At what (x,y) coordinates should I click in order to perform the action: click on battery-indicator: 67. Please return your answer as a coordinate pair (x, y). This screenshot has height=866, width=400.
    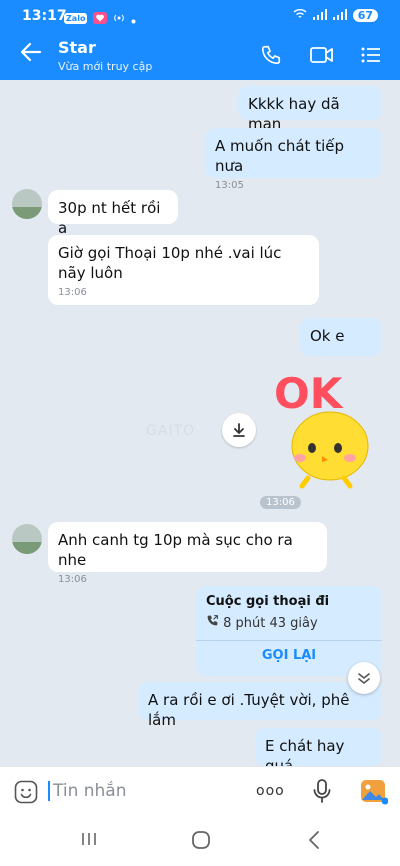
    Looking at the image, I should click on (365, 15).